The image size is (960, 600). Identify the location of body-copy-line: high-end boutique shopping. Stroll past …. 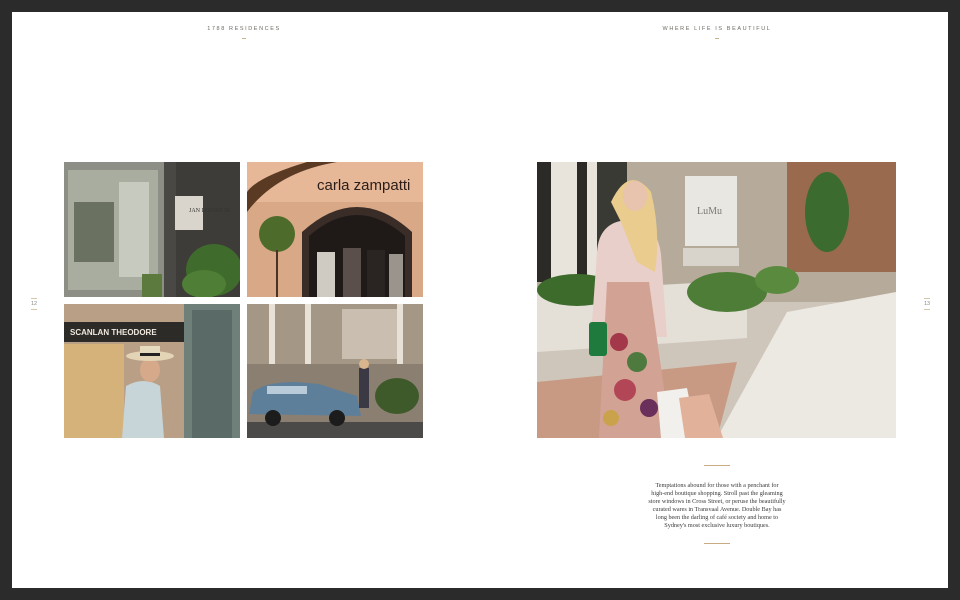
(717, 493).